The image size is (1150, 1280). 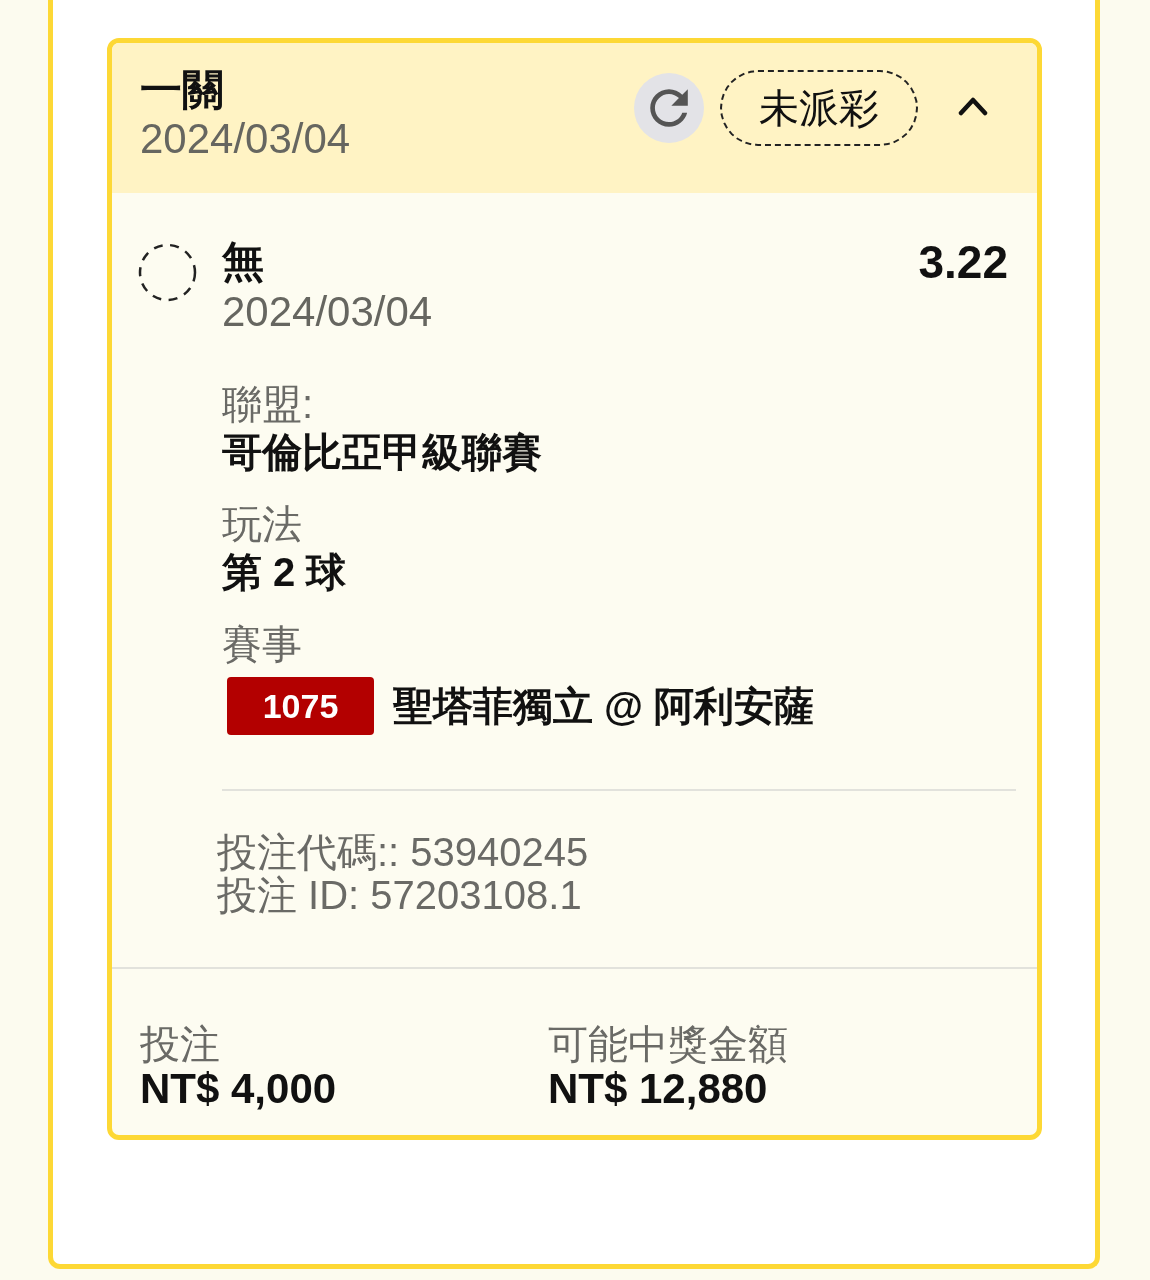 What do you see at coordinates (669, 108) in the screenshot?
I see `refresh-icon` at bounding box center [669, 108].